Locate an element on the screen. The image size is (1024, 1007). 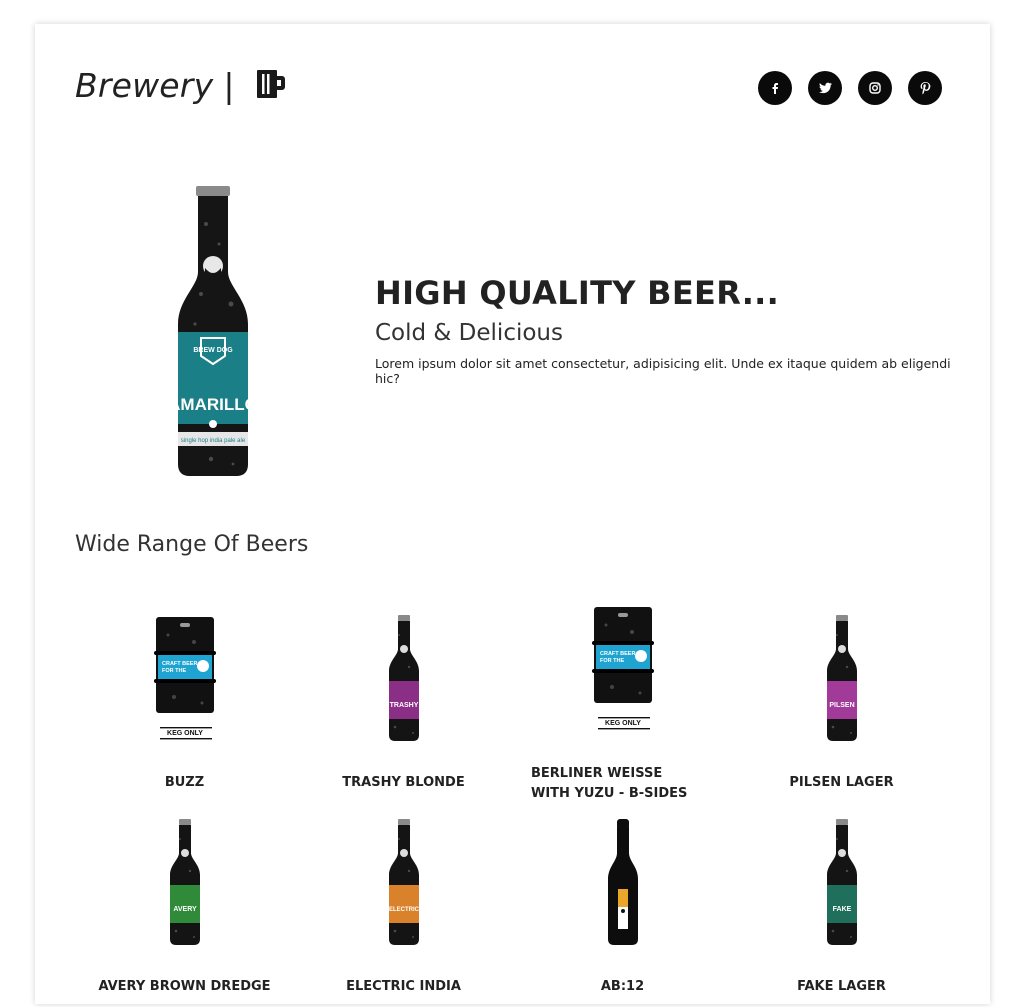
svg-text: ELECTRIC is located at coordinates (404, 910).